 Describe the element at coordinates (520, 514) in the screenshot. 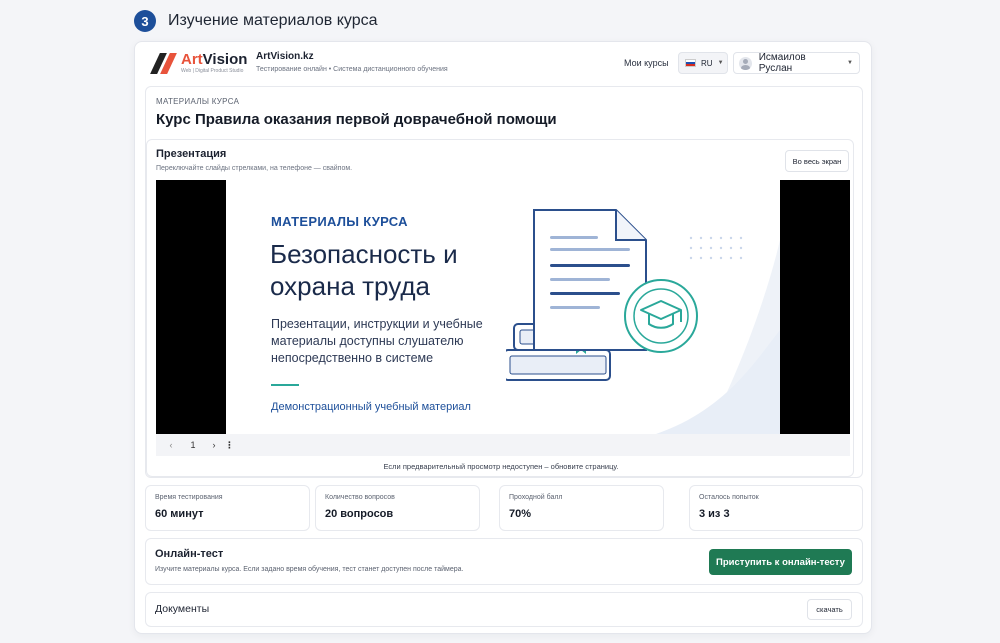

I see `stat-value: 70%` at that location.